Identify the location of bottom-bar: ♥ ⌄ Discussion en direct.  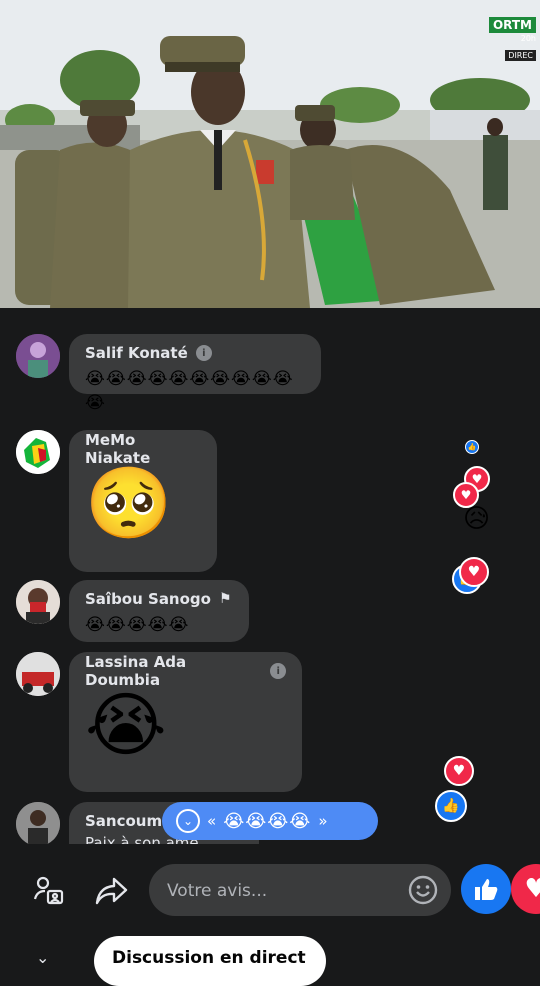
(270, 915).